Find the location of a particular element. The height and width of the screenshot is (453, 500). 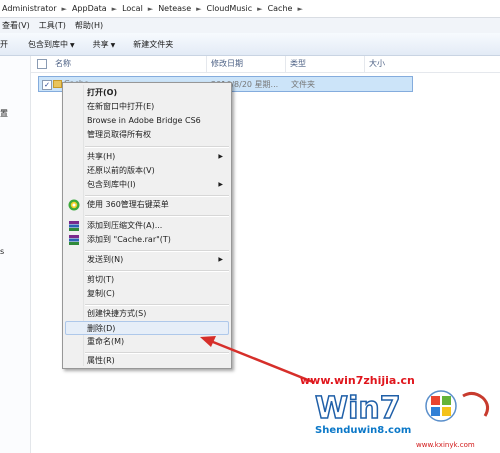

menu-label: 添加到 "Cache.rar"(T) is located at coordinates (129, 239).